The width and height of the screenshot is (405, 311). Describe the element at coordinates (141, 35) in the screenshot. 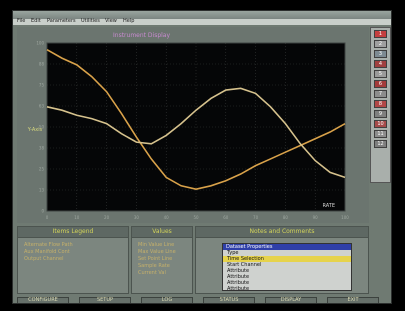

I see `chart-title: Instrument Display` at that location.